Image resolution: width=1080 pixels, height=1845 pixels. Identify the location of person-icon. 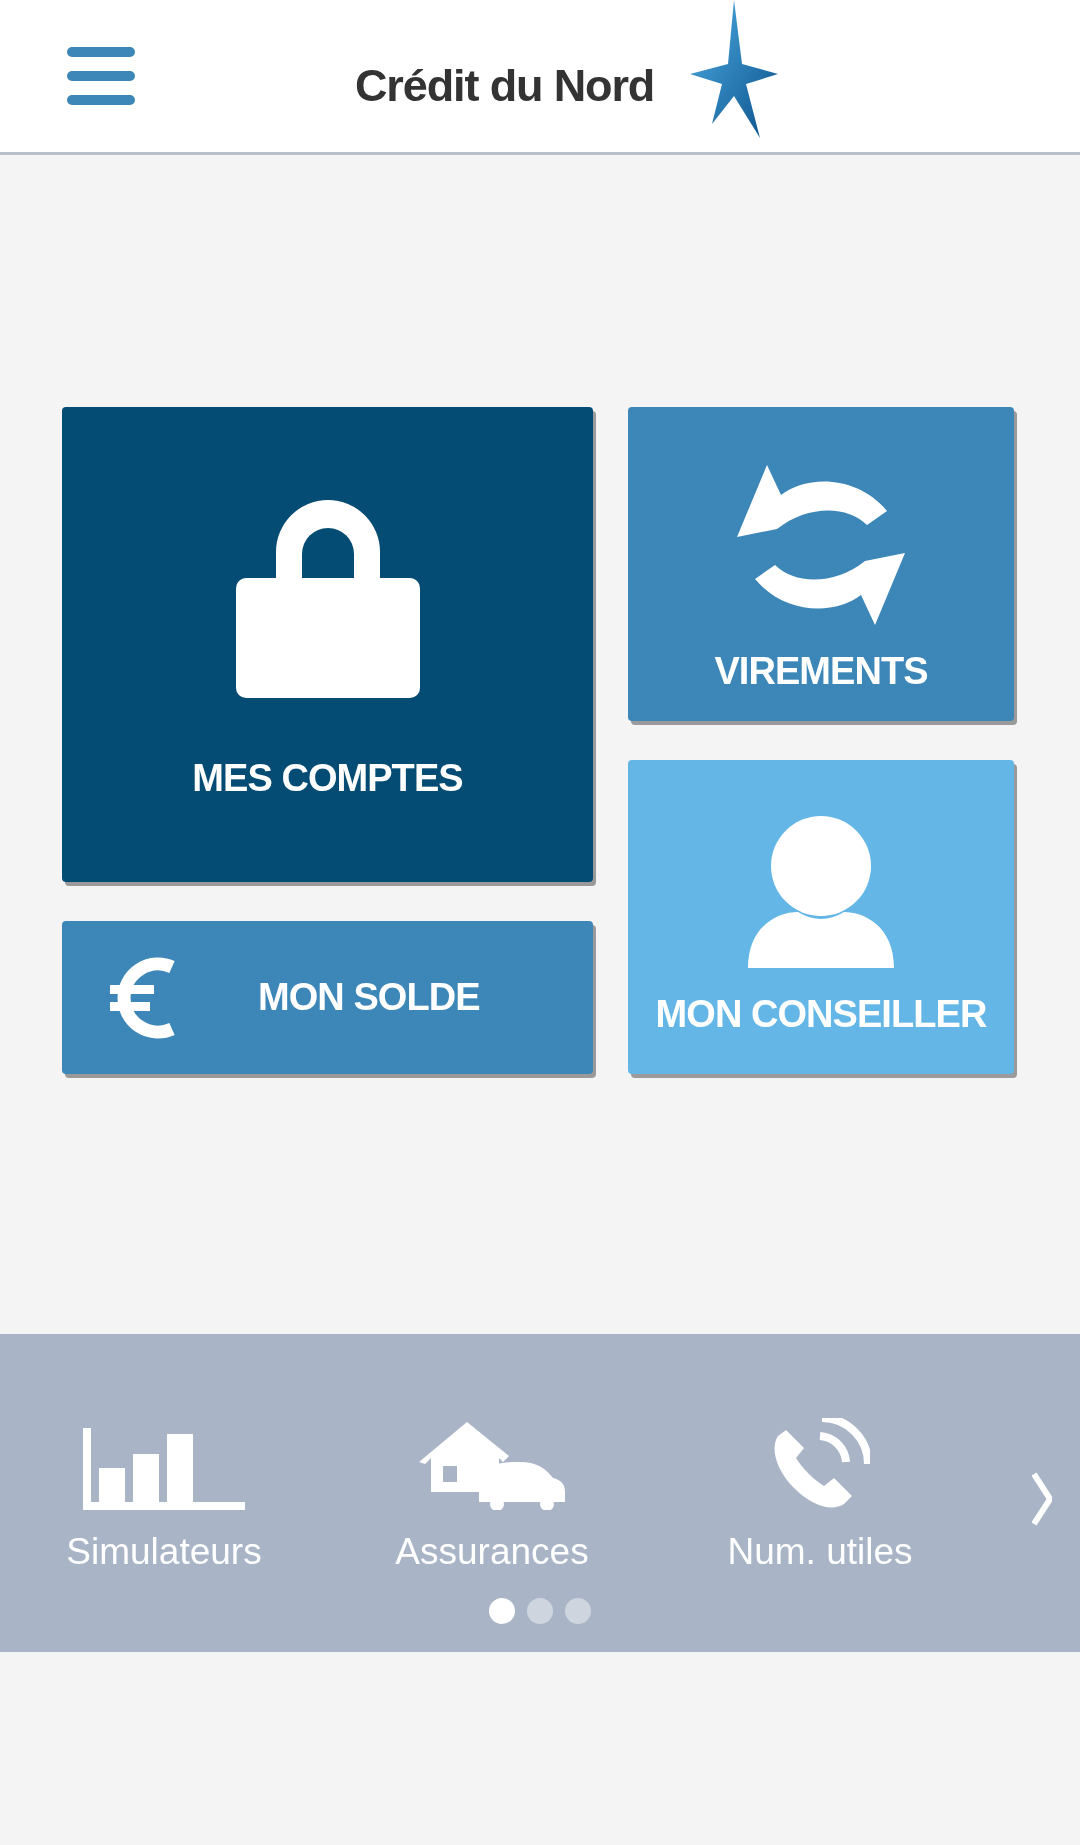
(821, 891).